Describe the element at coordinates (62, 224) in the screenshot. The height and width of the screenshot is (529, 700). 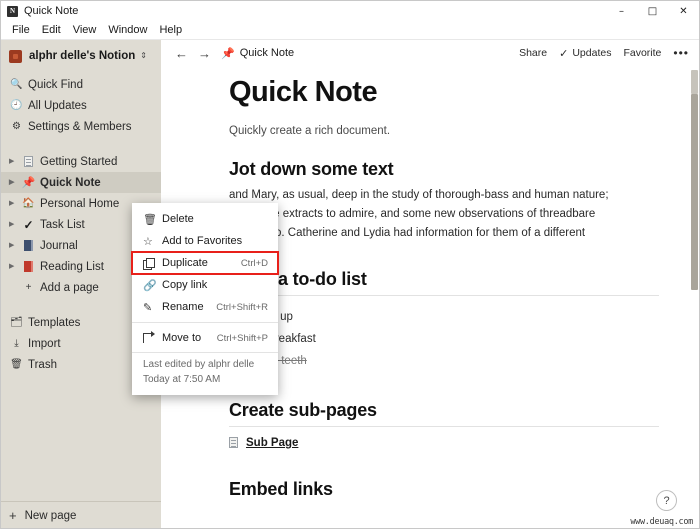
I see `sidebar-item-label: Task List` at that location.